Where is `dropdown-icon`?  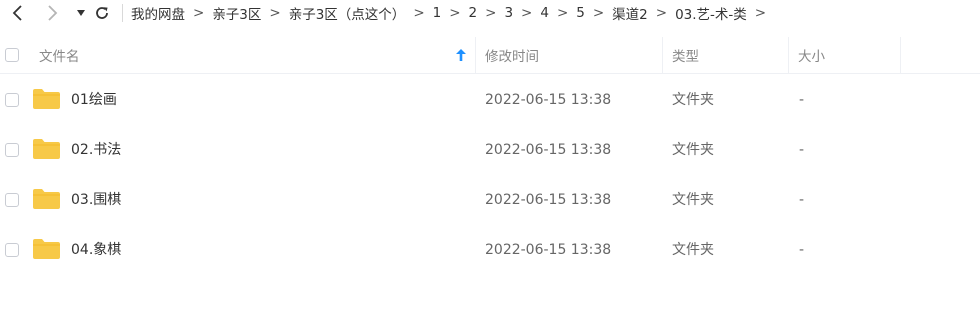 dropdown-icon is located at coordinates (81, 13).